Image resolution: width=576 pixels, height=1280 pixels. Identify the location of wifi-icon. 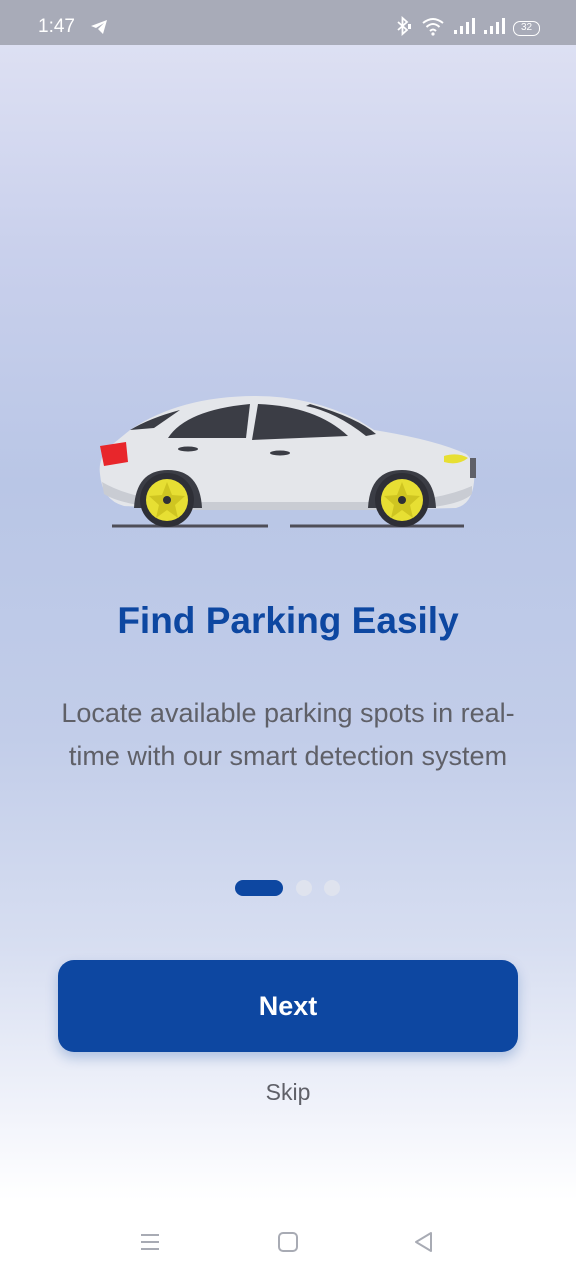
(433, 28).